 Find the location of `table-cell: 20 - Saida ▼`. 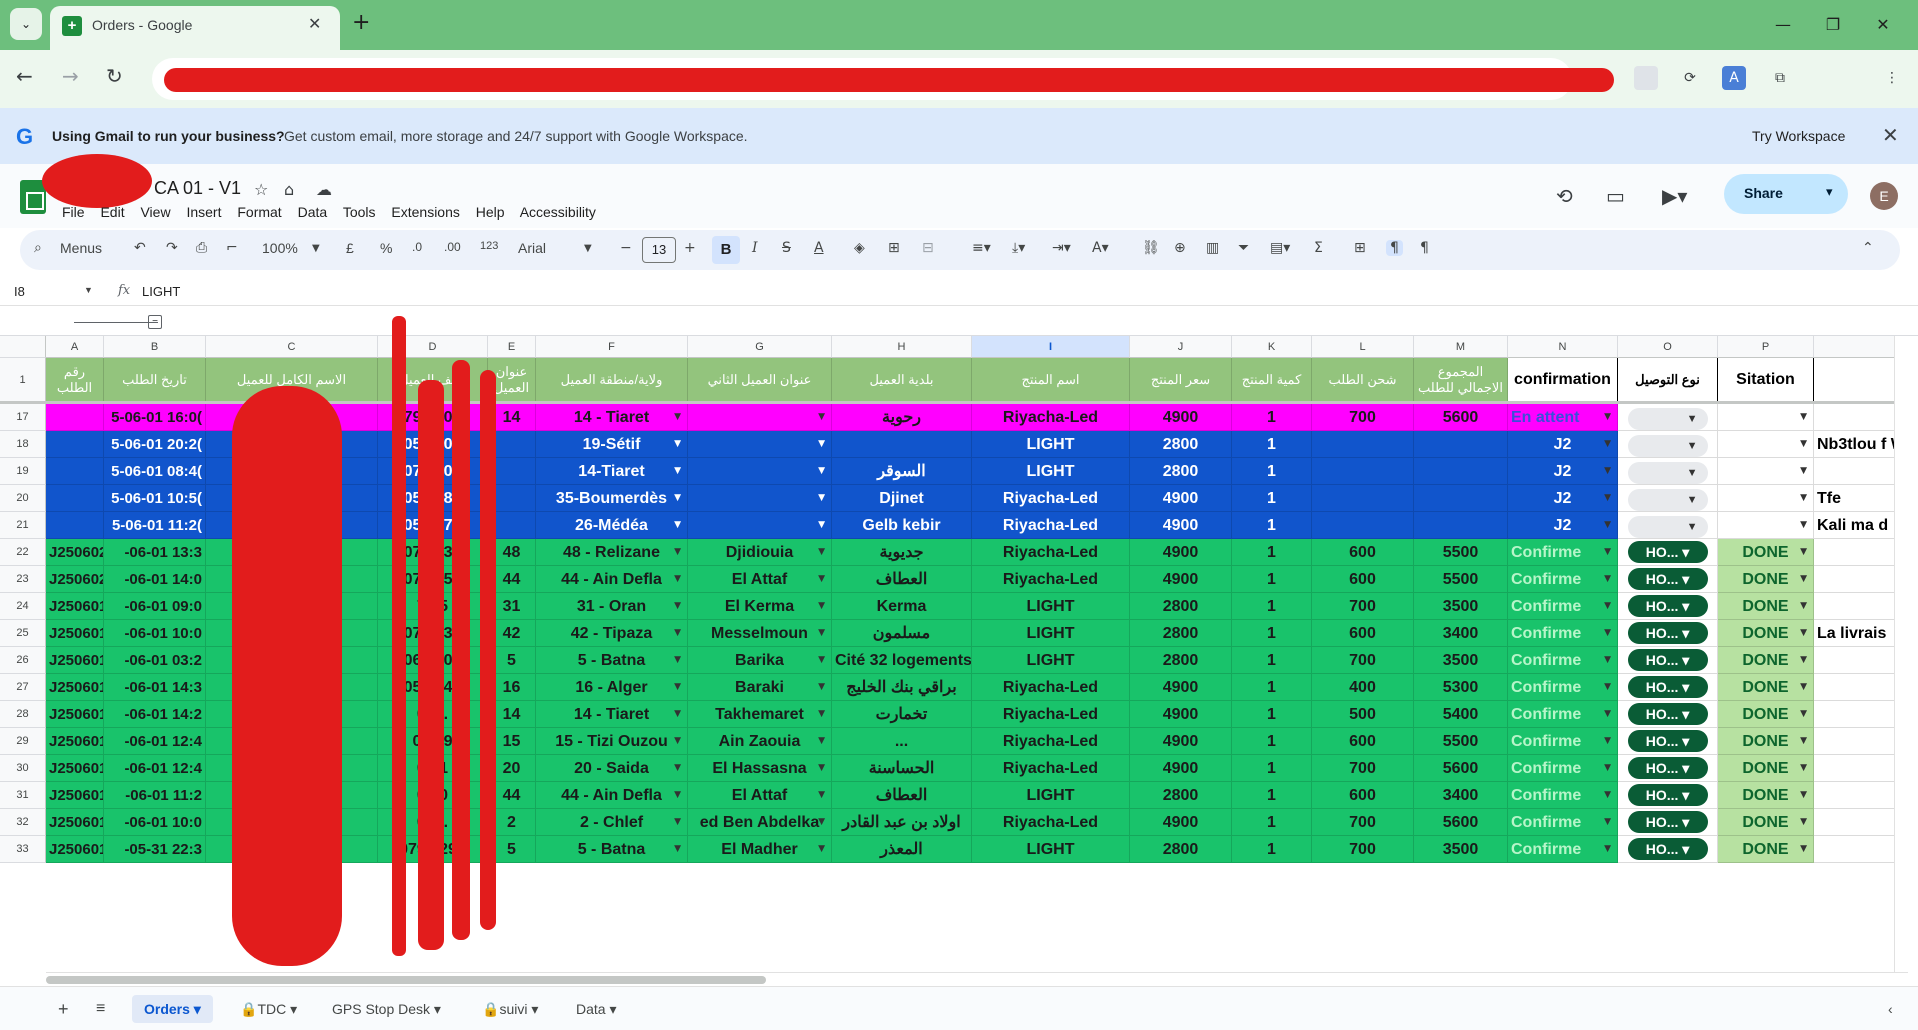

table-cell: 20 - Saida ▼ is located at coordinates (612, 768).